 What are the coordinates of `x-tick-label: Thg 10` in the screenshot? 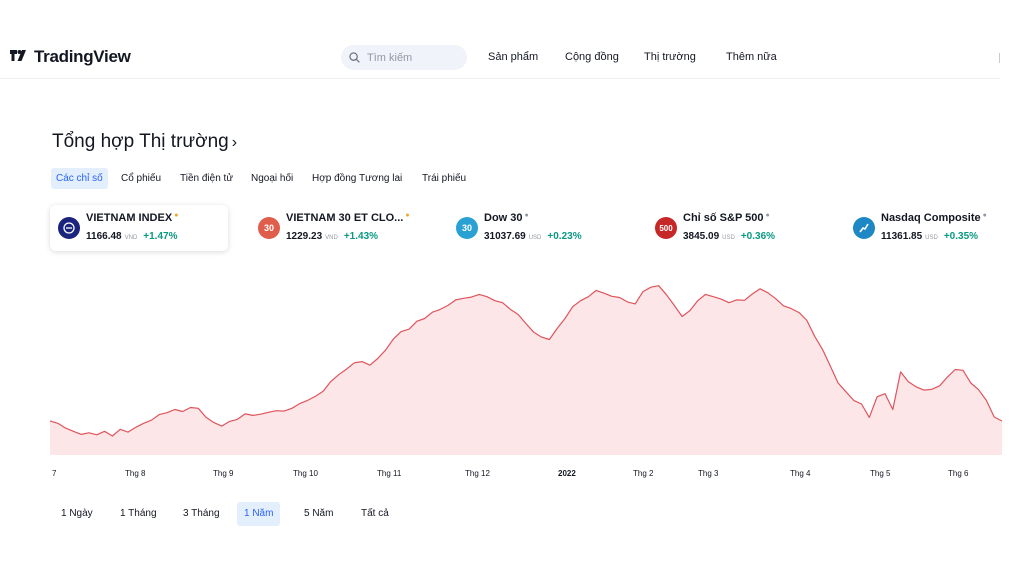 It's located at (305, 473).